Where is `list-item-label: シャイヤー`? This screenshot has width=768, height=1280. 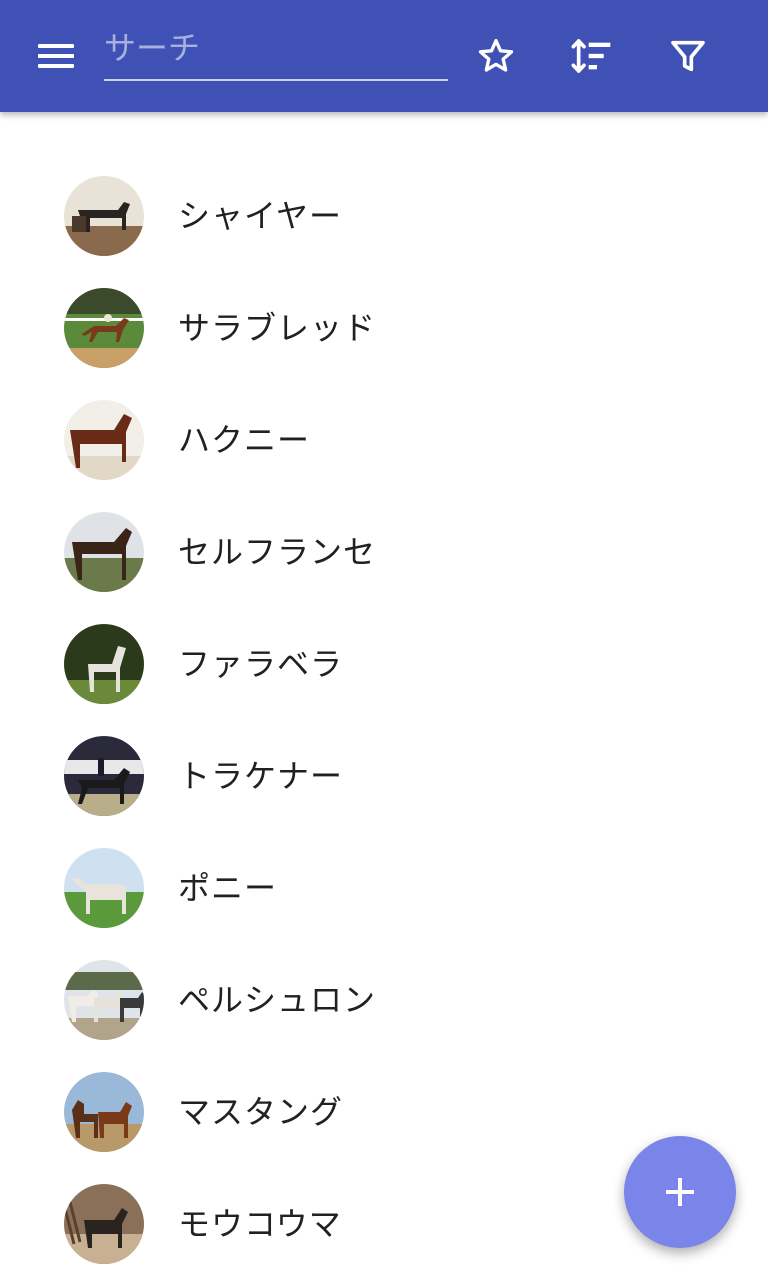 list-item-label: シャイヤー is located at coordinates (260, 216).